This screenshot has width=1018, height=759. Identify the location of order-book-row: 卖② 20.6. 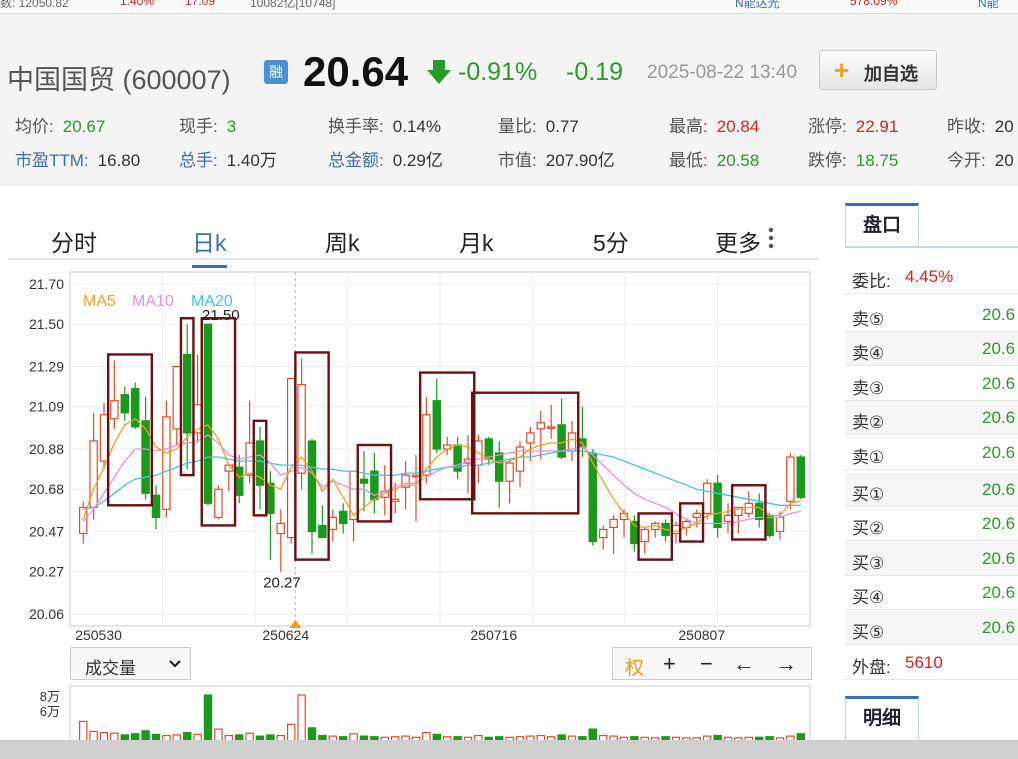
(931, 418).